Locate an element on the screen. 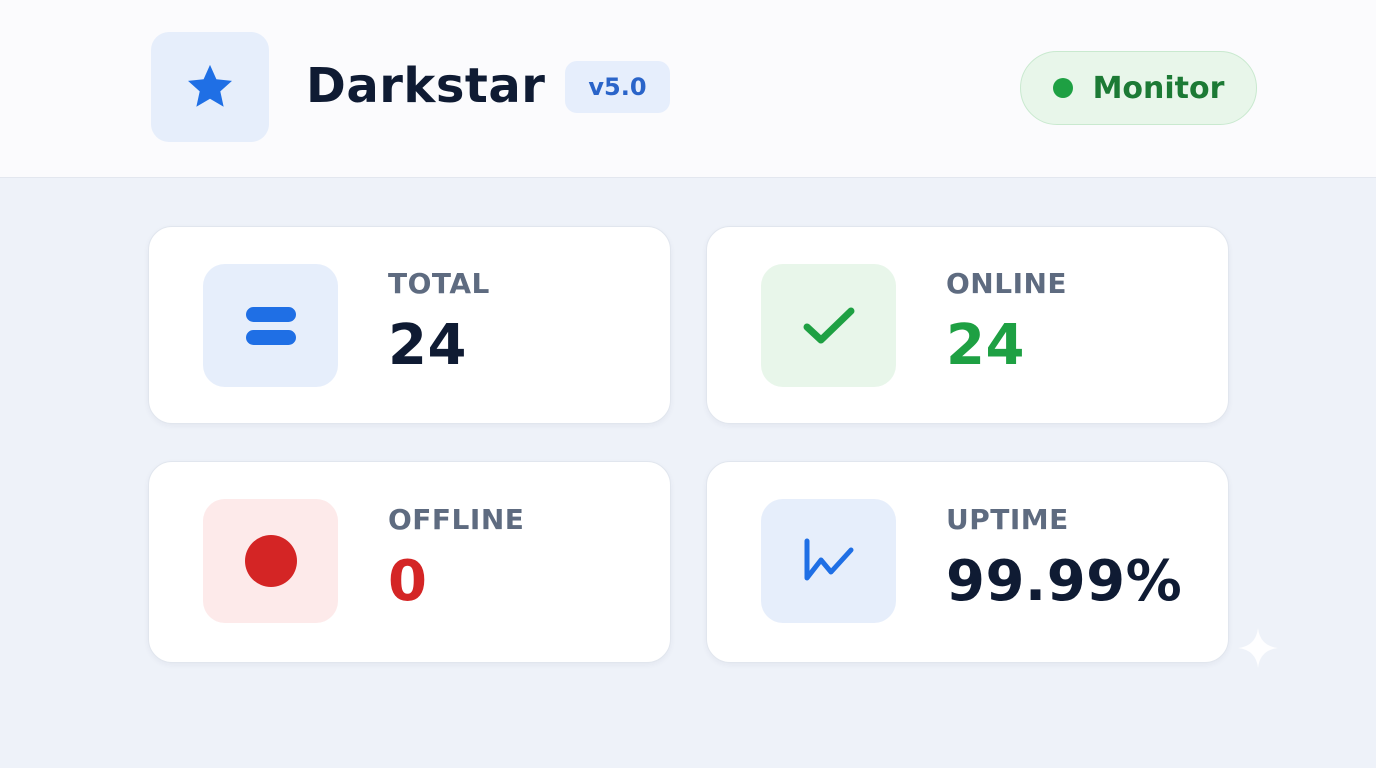 This screenshot has width=1376, height=768. total-icon-box is located at coordinates (270, 325).